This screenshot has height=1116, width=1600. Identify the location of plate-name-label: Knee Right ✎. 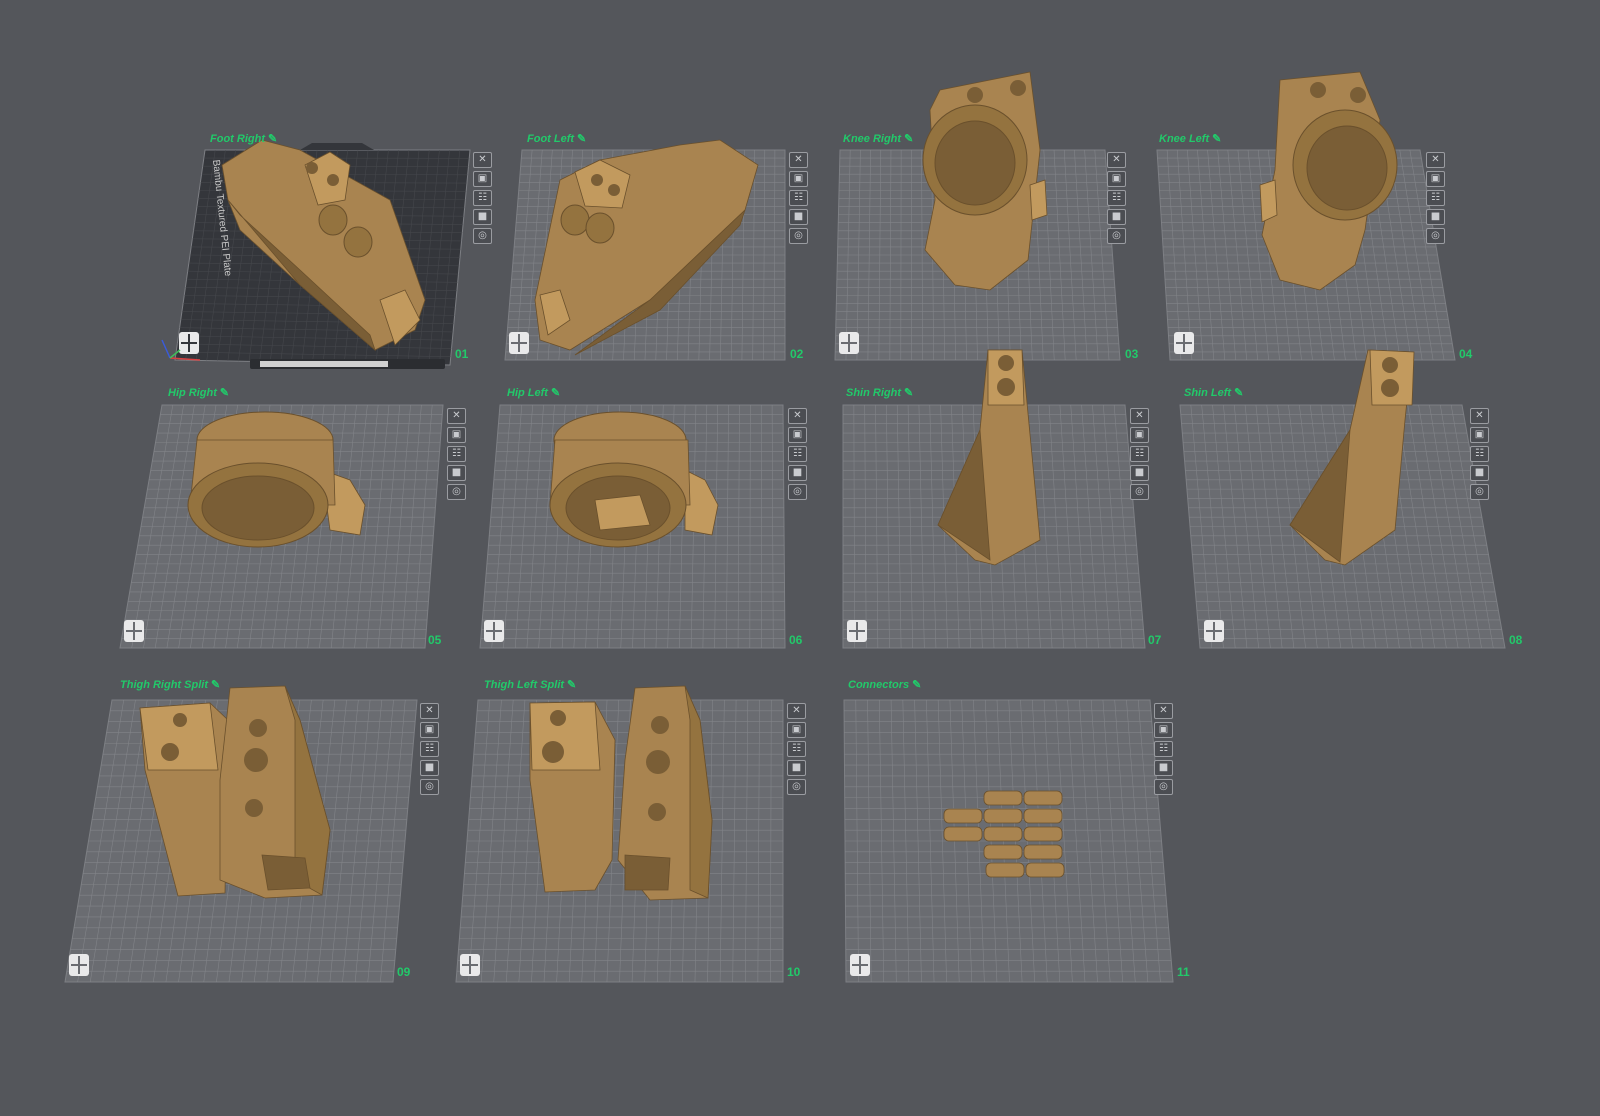
(878, 138).